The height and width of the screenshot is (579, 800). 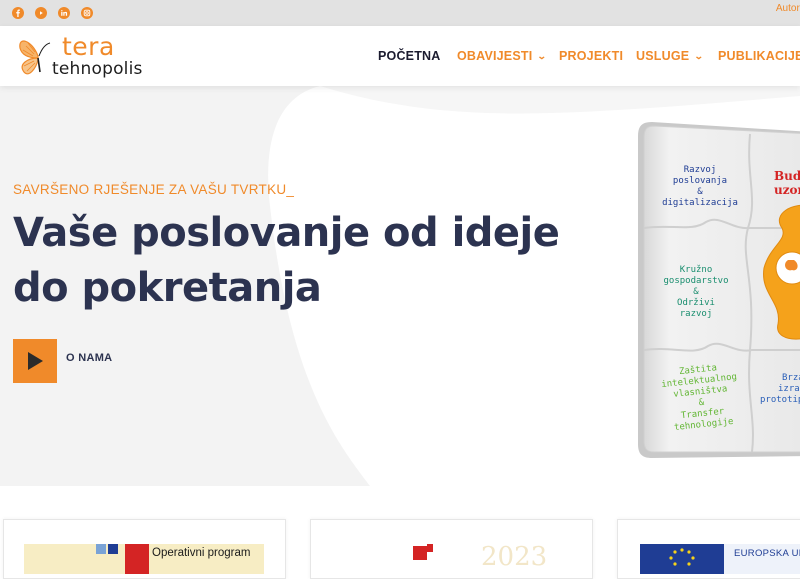 I want to click on eu-flag-icon, so click(x=682, y=559).